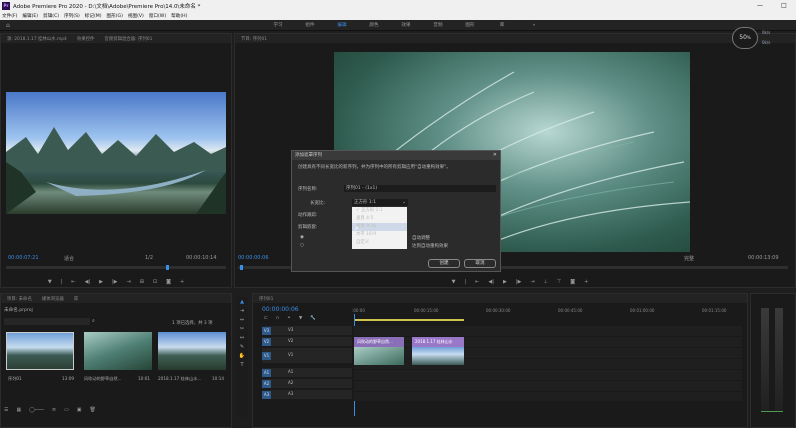  Describe the element at coordinates (69, 258) in the screenshot. I see `source-fit-select: 适合` at that location.